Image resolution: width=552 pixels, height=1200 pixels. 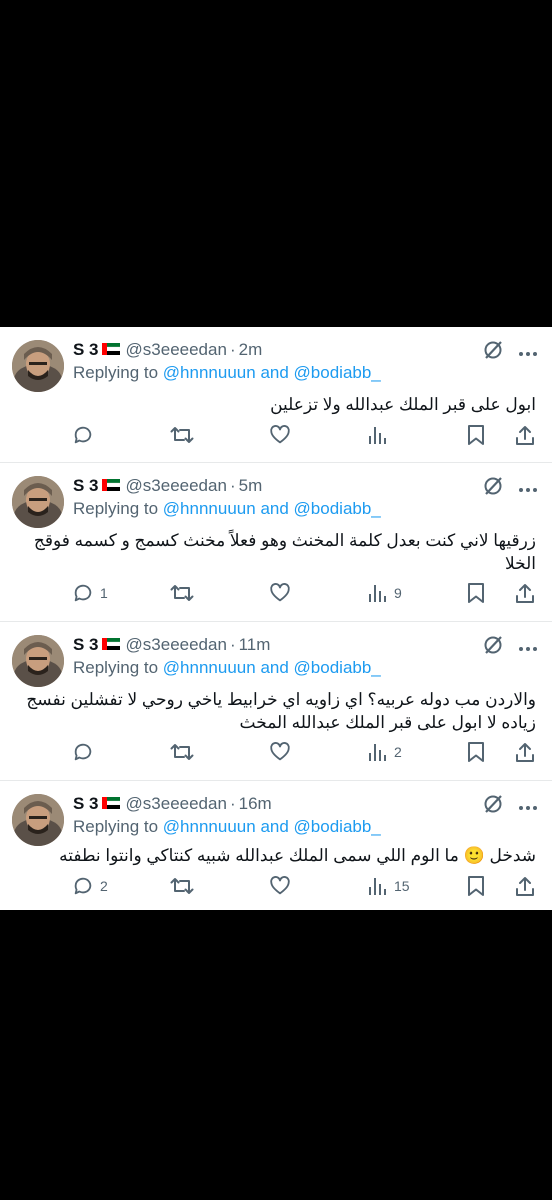 I want to click on reply-count: 1, so click(x=104, y=593).